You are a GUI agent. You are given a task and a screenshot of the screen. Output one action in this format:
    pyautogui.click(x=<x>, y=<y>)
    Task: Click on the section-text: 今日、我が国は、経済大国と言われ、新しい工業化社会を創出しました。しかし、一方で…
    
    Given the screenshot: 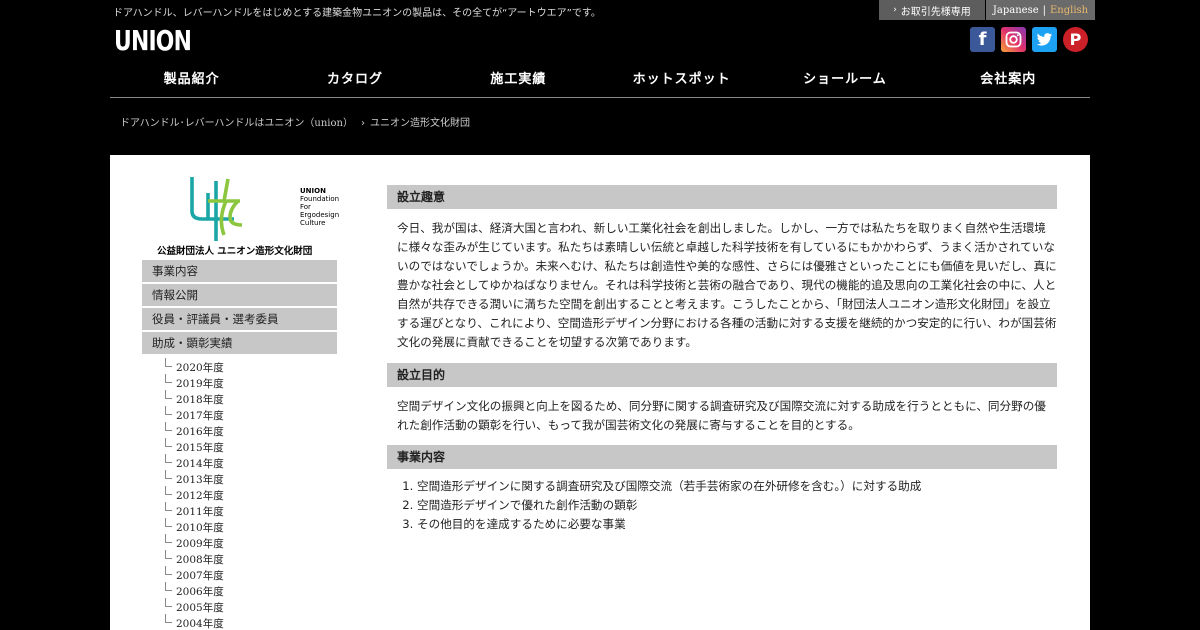 What is the action you would take?
    pyautogui.click(x=727, y=285)
    